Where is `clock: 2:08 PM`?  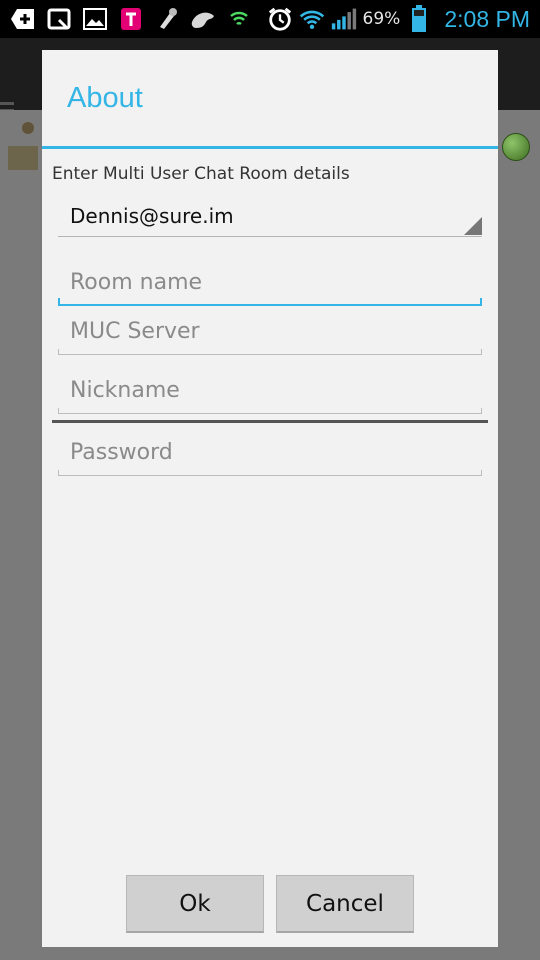 clock: 2:08 PM is located at coordinates (487, 18).